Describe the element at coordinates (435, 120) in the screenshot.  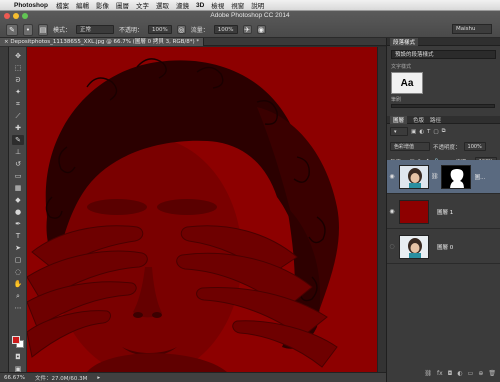
I see `tab-paths: 路徑` at that location.